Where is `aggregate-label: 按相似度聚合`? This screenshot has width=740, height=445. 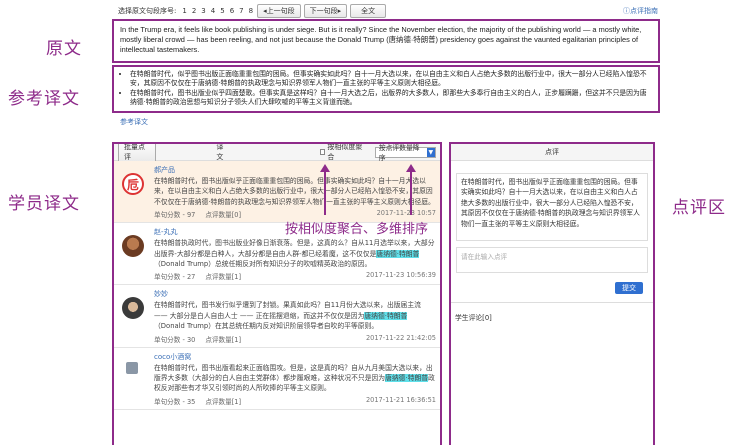
aggregate-label: 按相似度聚合 is located at coordinates (345, 152).